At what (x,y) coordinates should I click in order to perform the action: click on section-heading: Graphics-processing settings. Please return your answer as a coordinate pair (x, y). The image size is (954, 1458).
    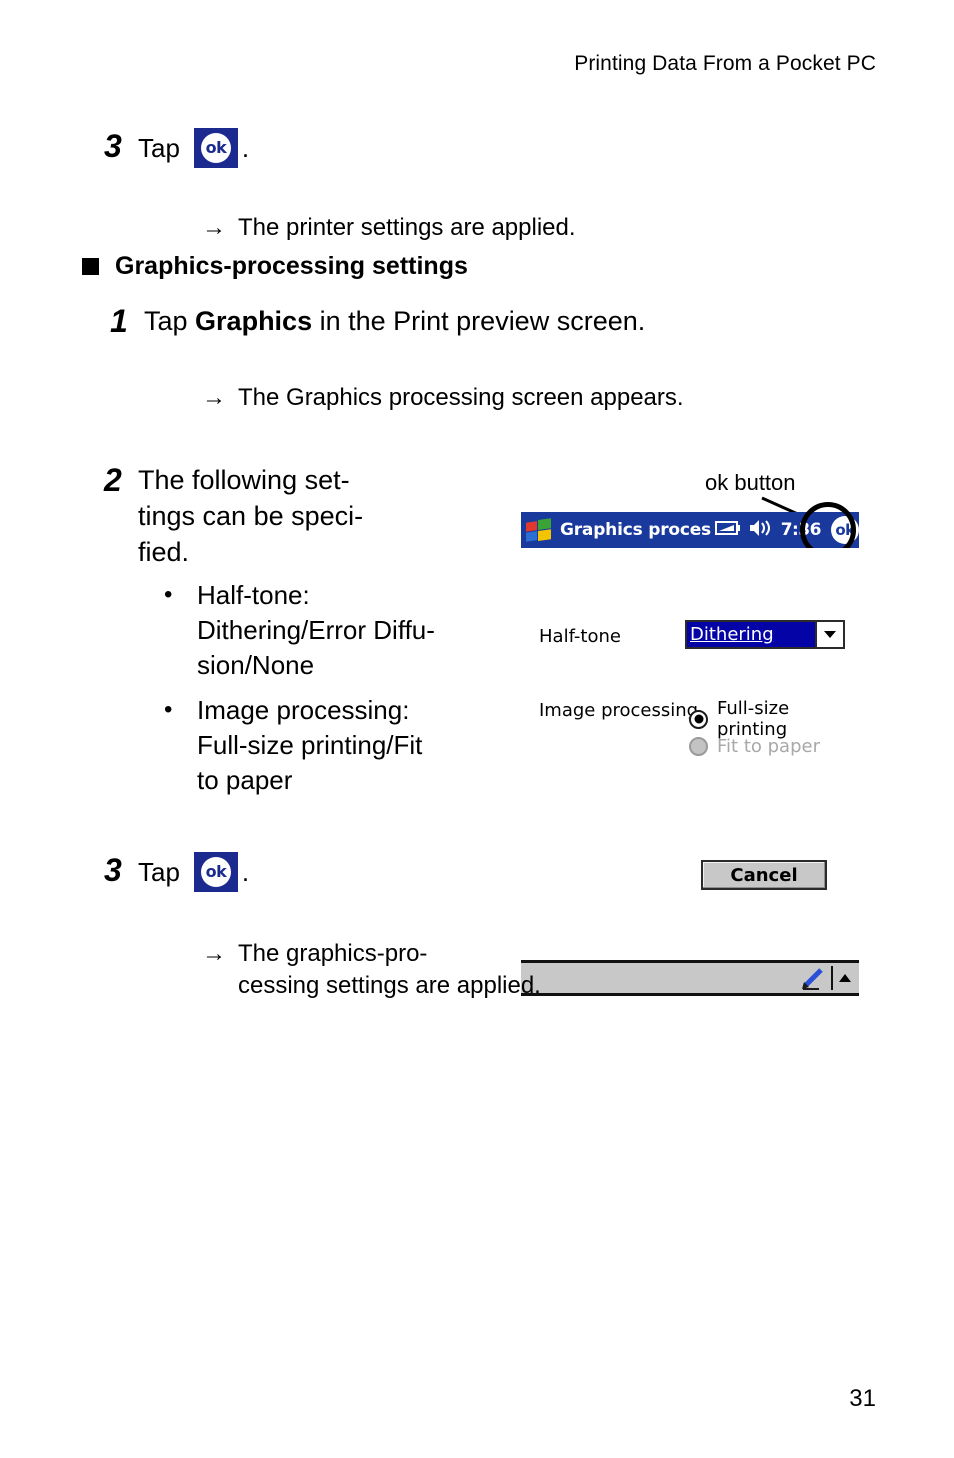
    Looking at the image, I should click on (275, 266).